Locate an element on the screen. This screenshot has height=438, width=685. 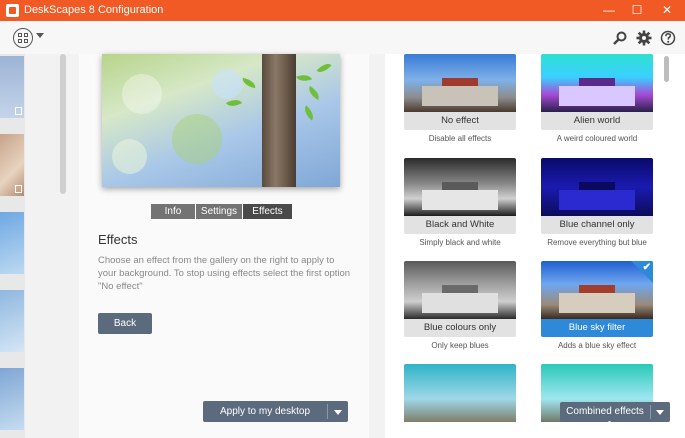
layout-view-button is located at coordinates (23, 38).